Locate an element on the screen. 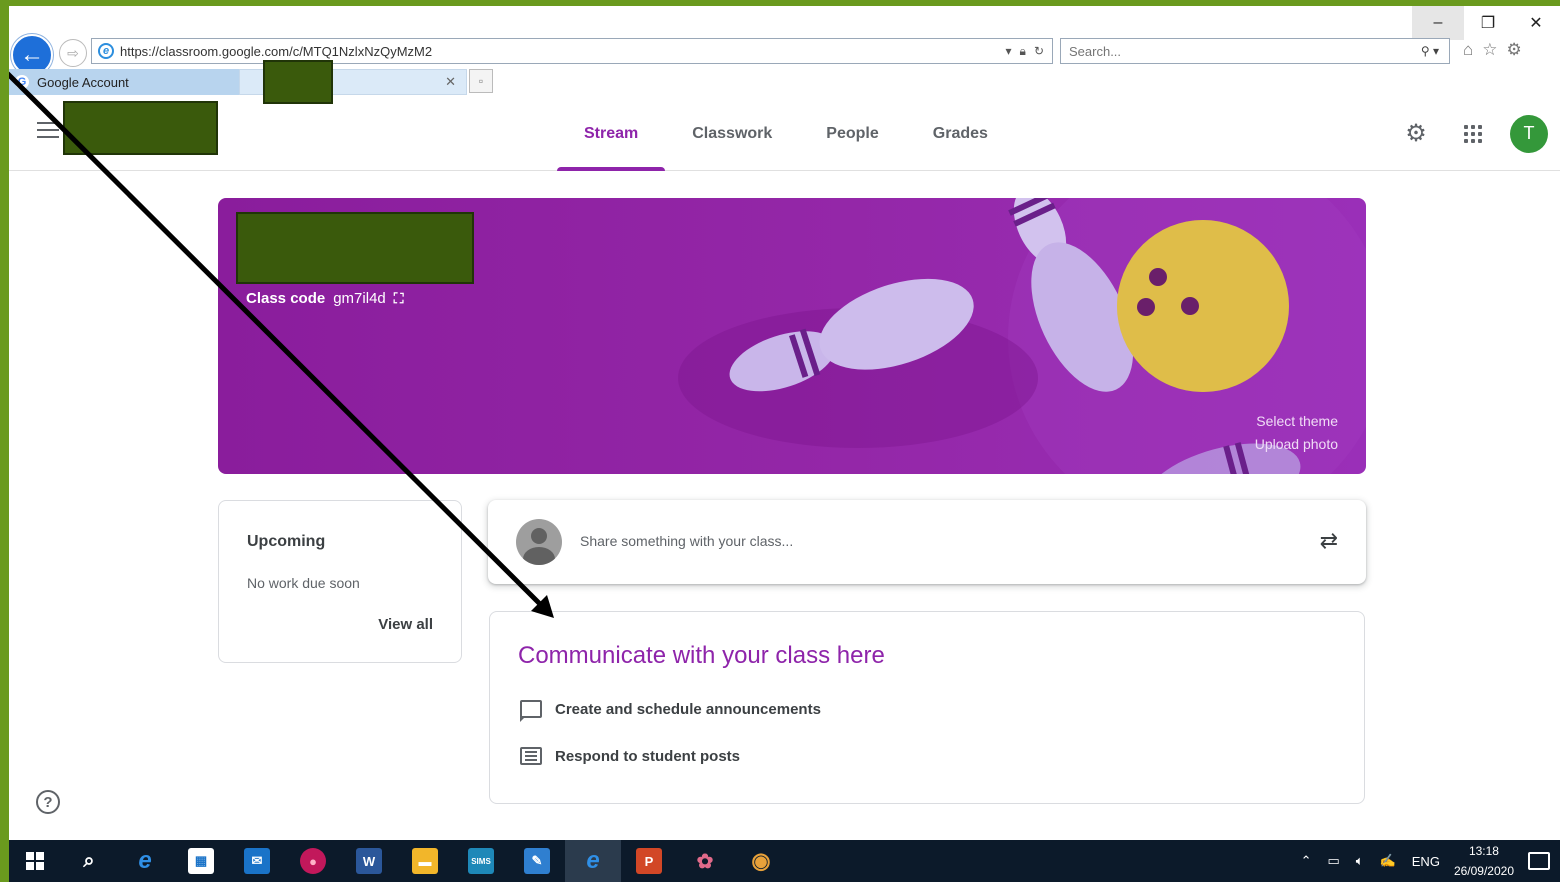 Image resolution: width=1560 pixels, height=882 pixels. chevron-up-icon: ⌃ is located at coordinates (1306, 861).